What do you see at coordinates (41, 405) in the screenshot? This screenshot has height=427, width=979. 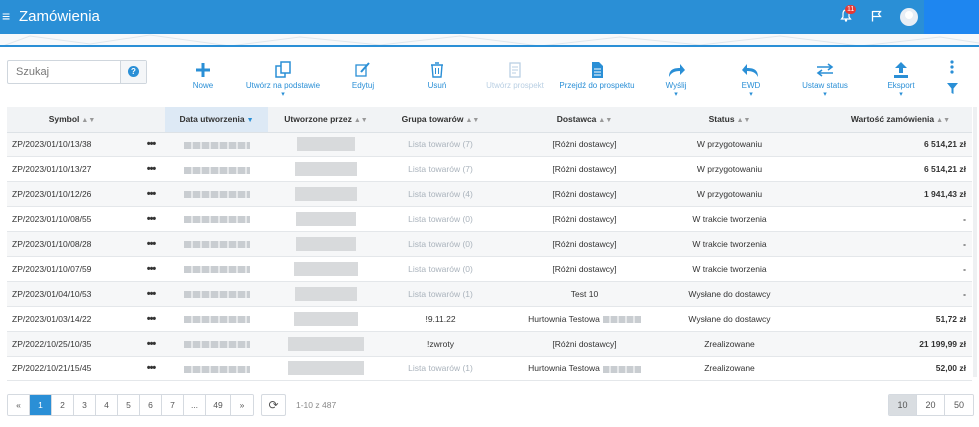 I see `page-button-1: 1` at bounding box center [41, 405].